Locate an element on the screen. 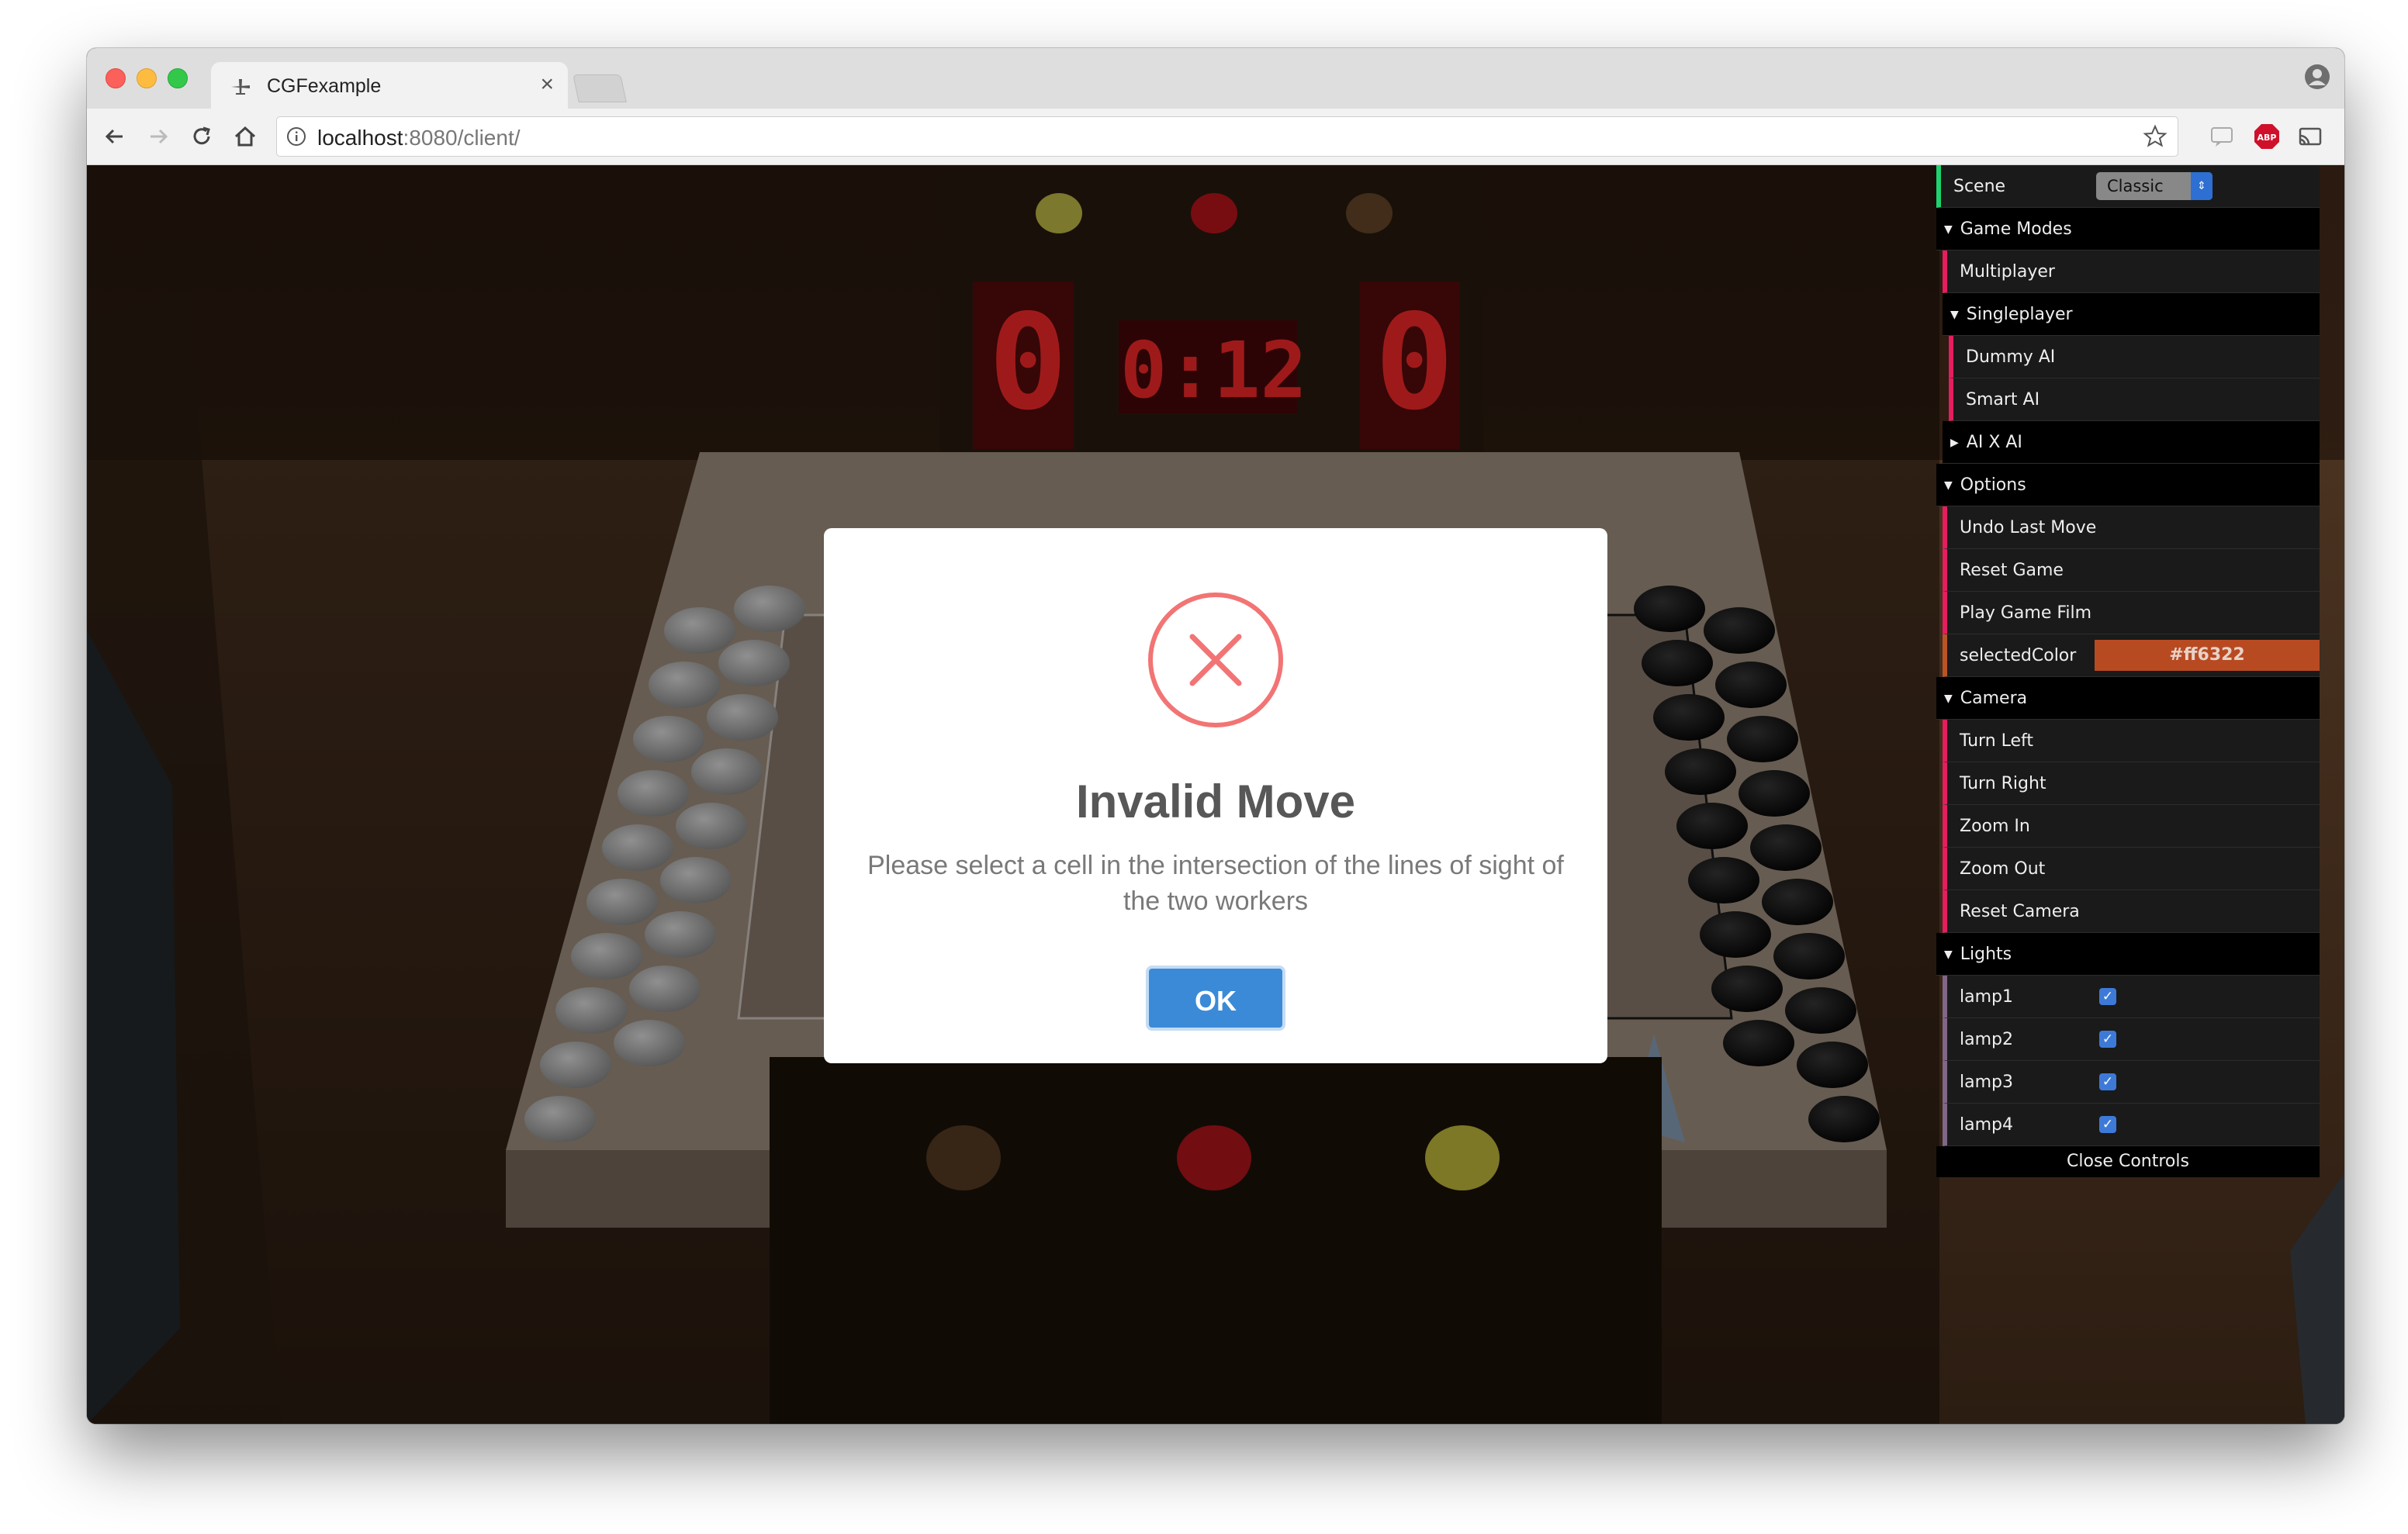 This screenshot has width=2408, height=1534. svg-text: ABP is located at coordinates (2267, 138).